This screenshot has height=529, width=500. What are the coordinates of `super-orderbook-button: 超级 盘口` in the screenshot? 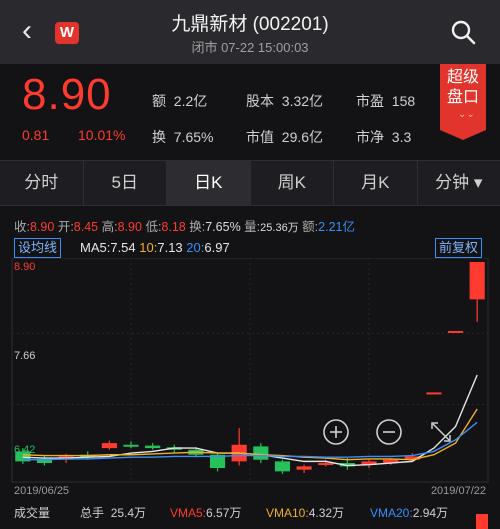 It's located at (463, 102).